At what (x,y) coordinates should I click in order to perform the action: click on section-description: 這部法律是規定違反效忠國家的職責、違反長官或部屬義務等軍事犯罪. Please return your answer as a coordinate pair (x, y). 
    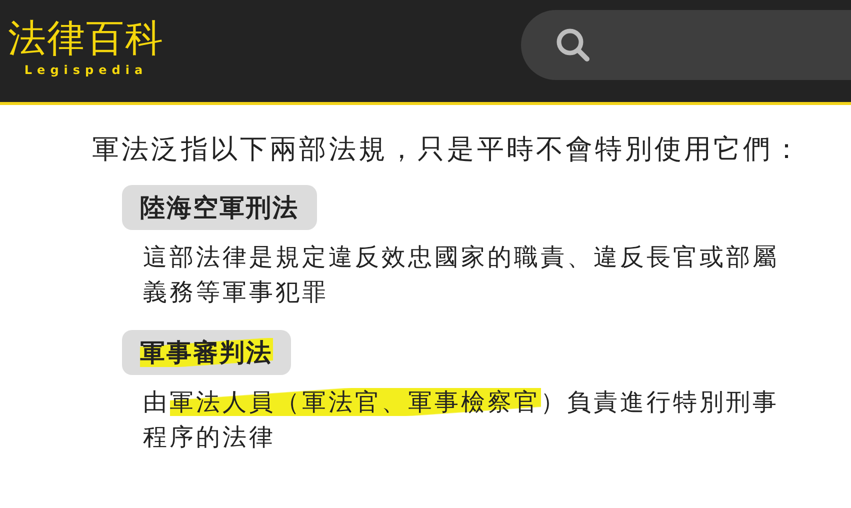
    Looking at the image, I should click on (461, 275).